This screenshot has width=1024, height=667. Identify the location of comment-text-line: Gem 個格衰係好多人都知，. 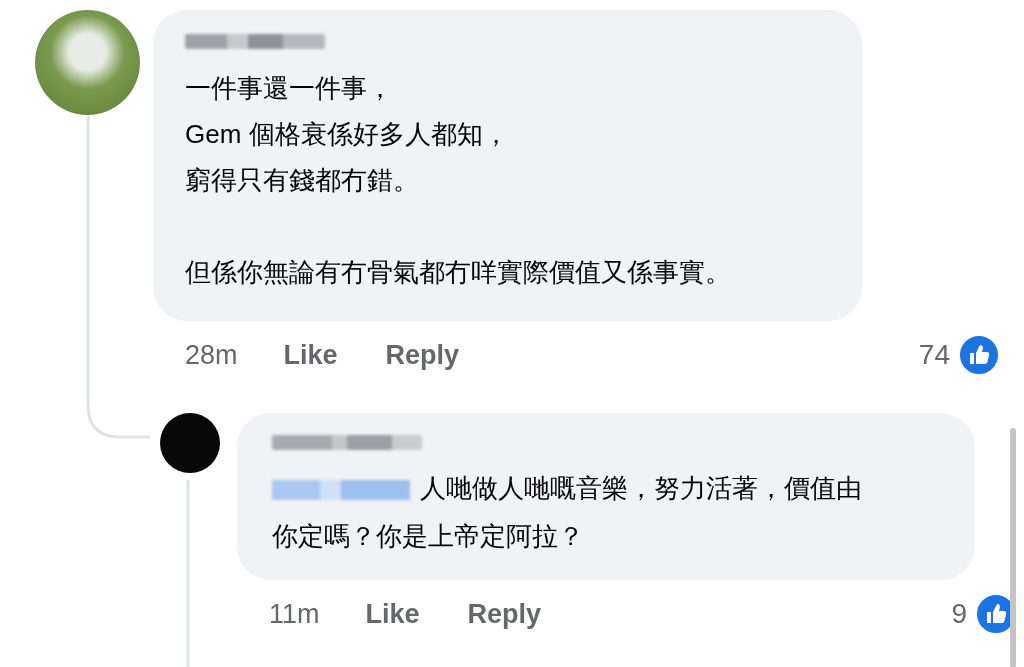
(347, 134).